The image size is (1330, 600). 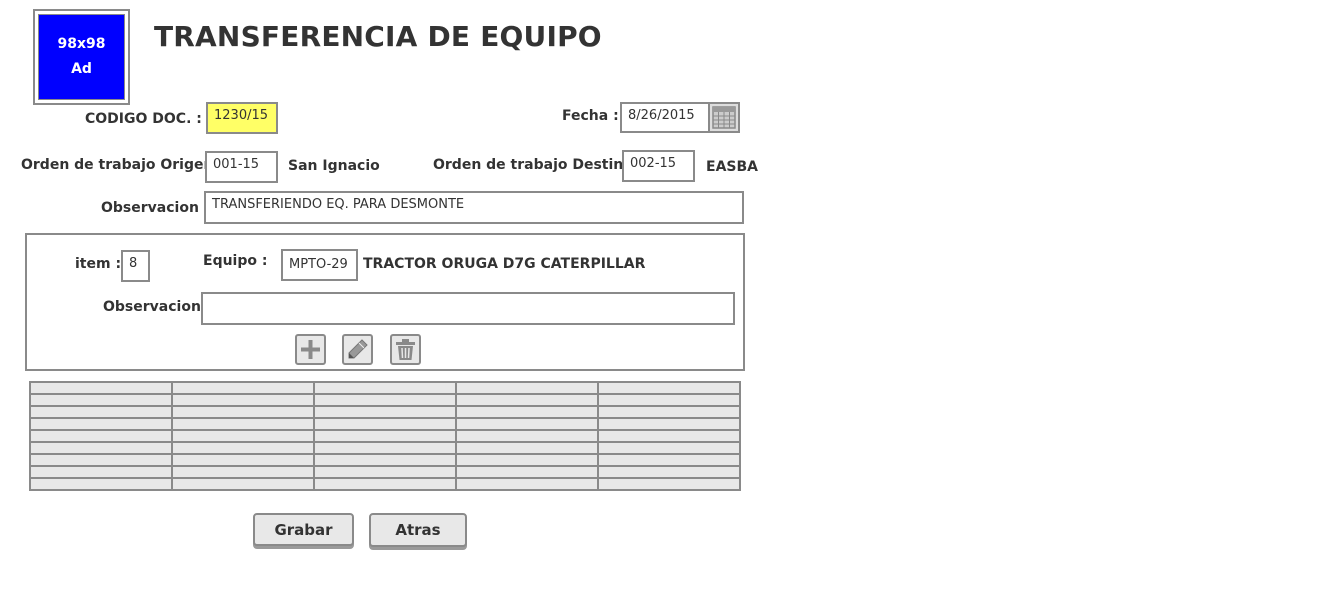 I want to click on trash-icon, so click(x=405, y=349).